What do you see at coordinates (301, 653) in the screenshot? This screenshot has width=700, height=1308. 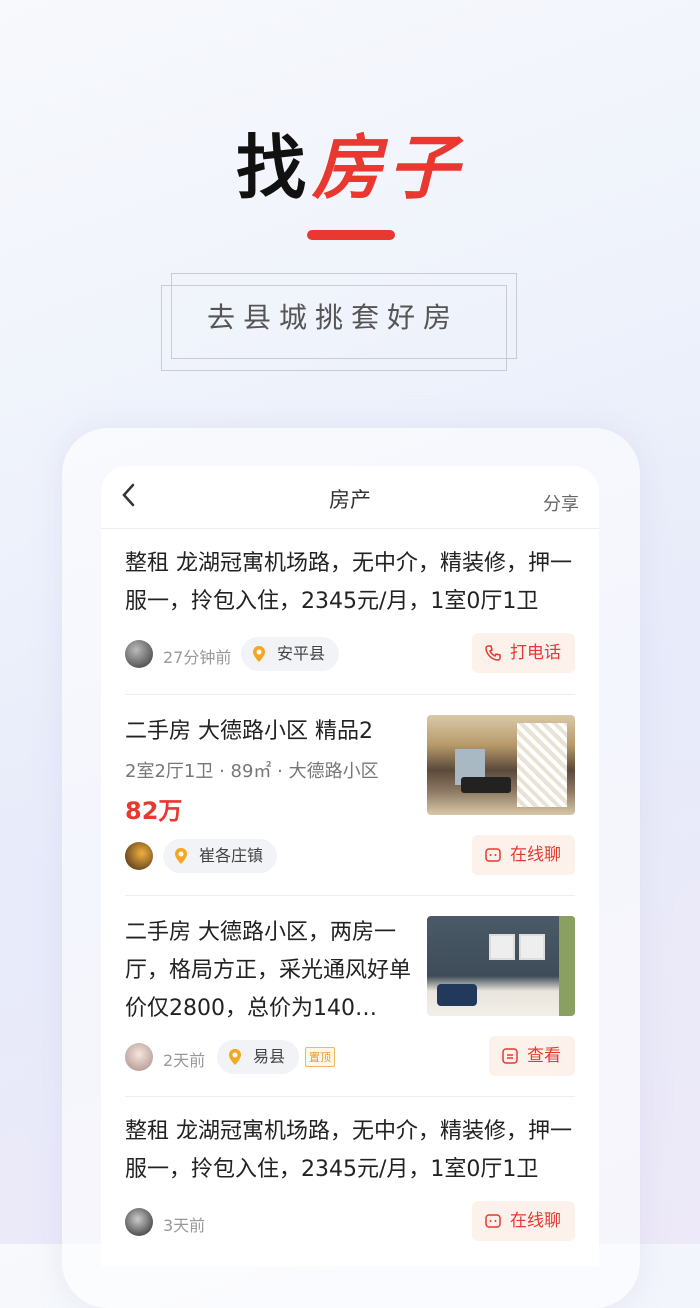 I see `location-label: 安平县` at bounding box center [301, 653].